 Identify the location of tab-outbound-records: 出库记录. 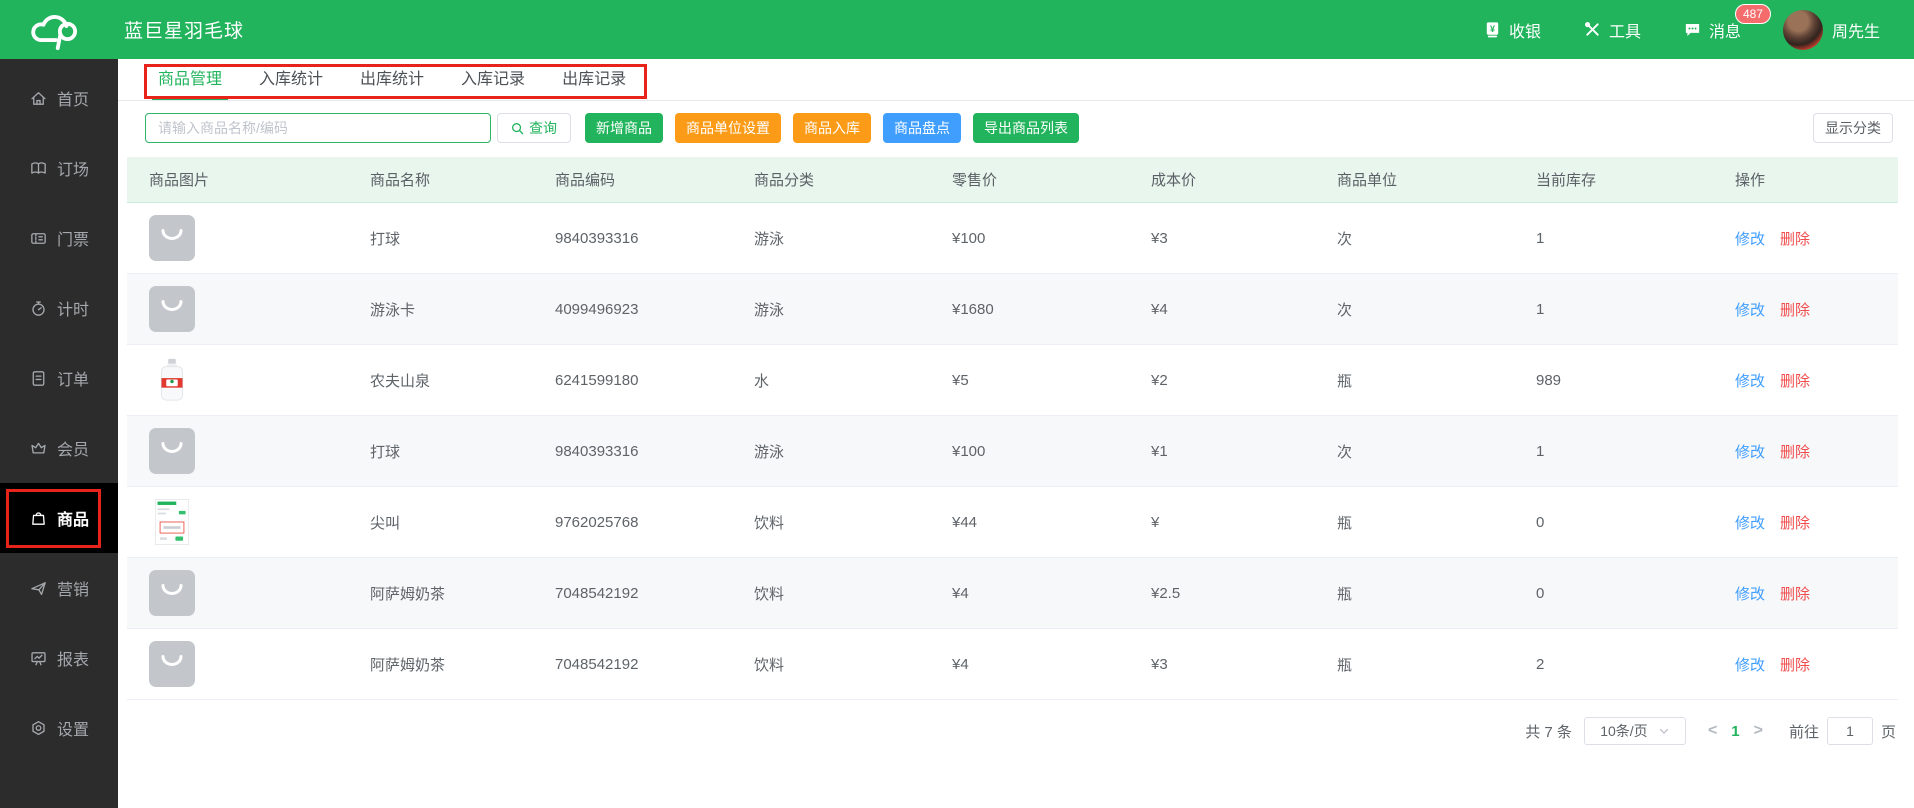
(594, 79).